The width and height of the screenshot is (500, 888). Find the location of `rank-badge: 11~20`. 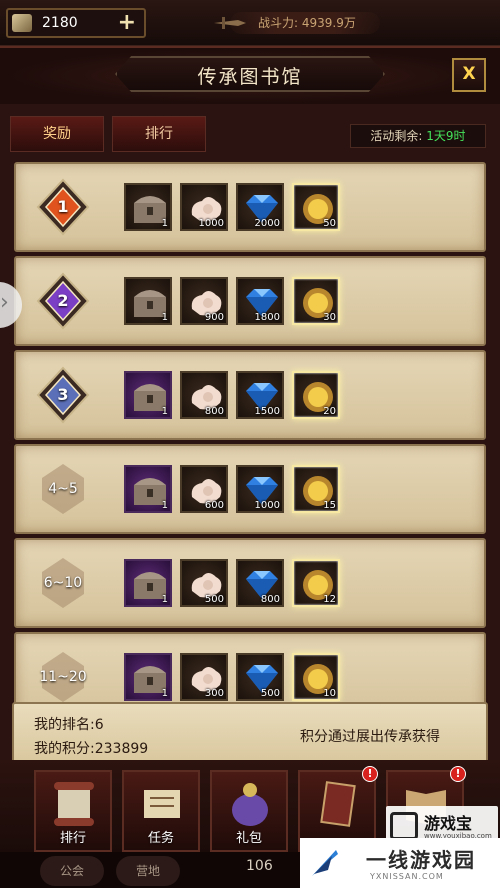

rank-badge: 11~20 is located at coordinates (63, 677).